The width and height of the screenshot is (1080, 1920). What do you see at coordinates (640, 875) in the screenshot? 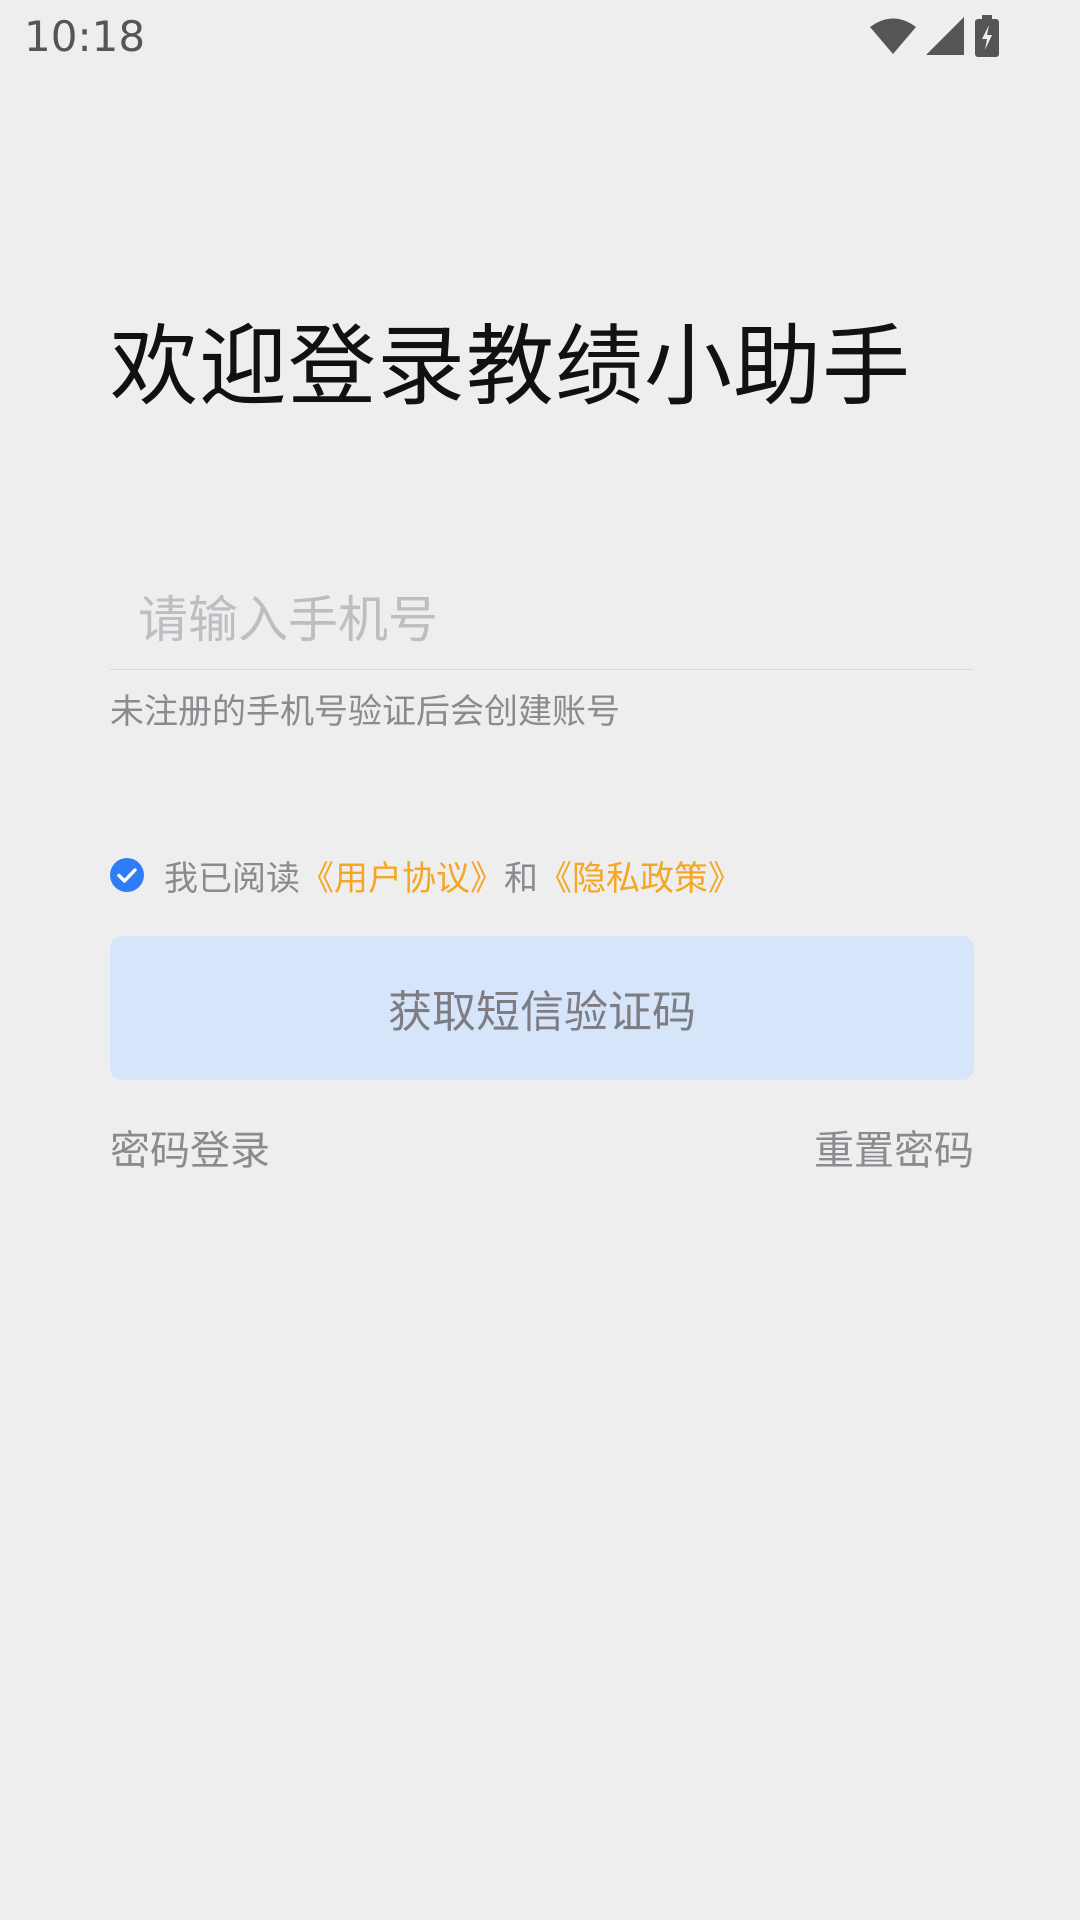
I see `privacy-policy-link: 《隐私政策》` at bounding box center [640, 875].